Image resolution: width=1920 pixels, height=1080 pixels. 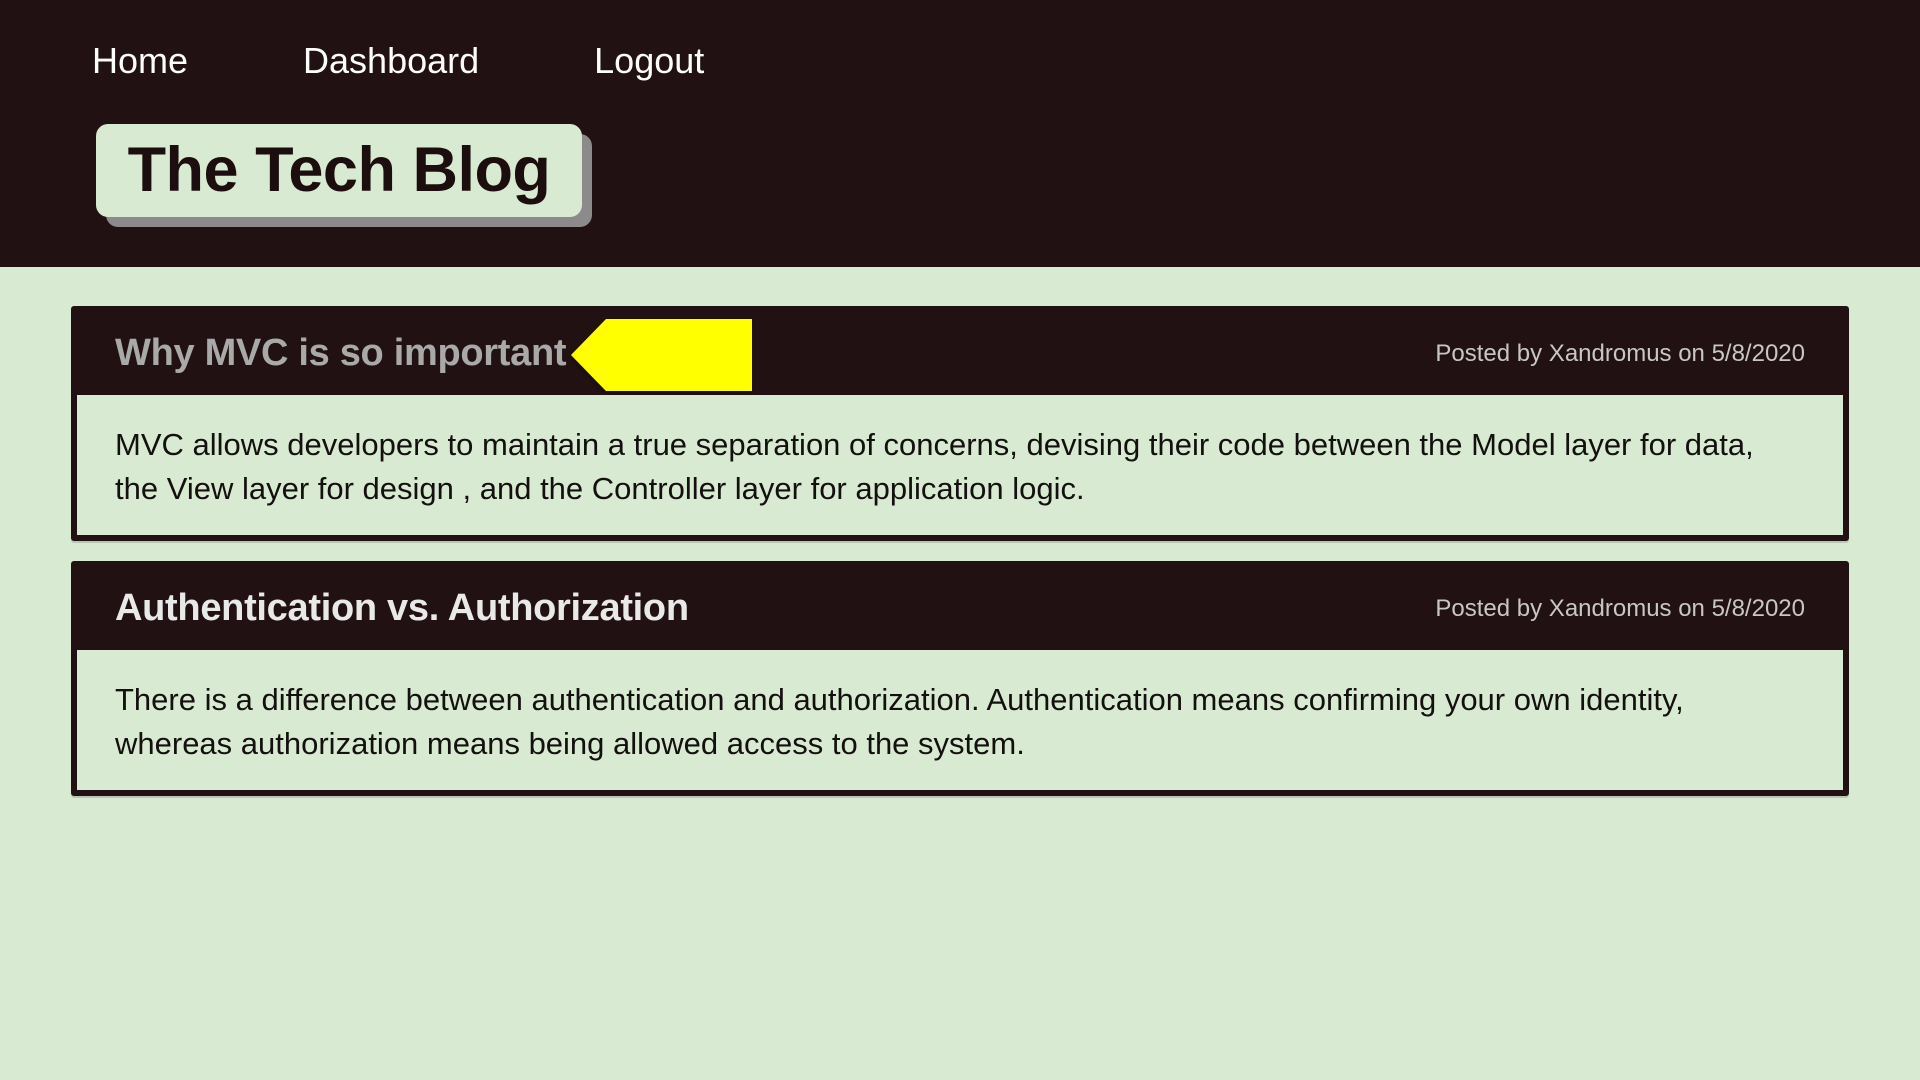 What do you see at coordinates (140, 61) in the screenshot?
I see `nav-home-link: Home` at bounding box center [140, 61].